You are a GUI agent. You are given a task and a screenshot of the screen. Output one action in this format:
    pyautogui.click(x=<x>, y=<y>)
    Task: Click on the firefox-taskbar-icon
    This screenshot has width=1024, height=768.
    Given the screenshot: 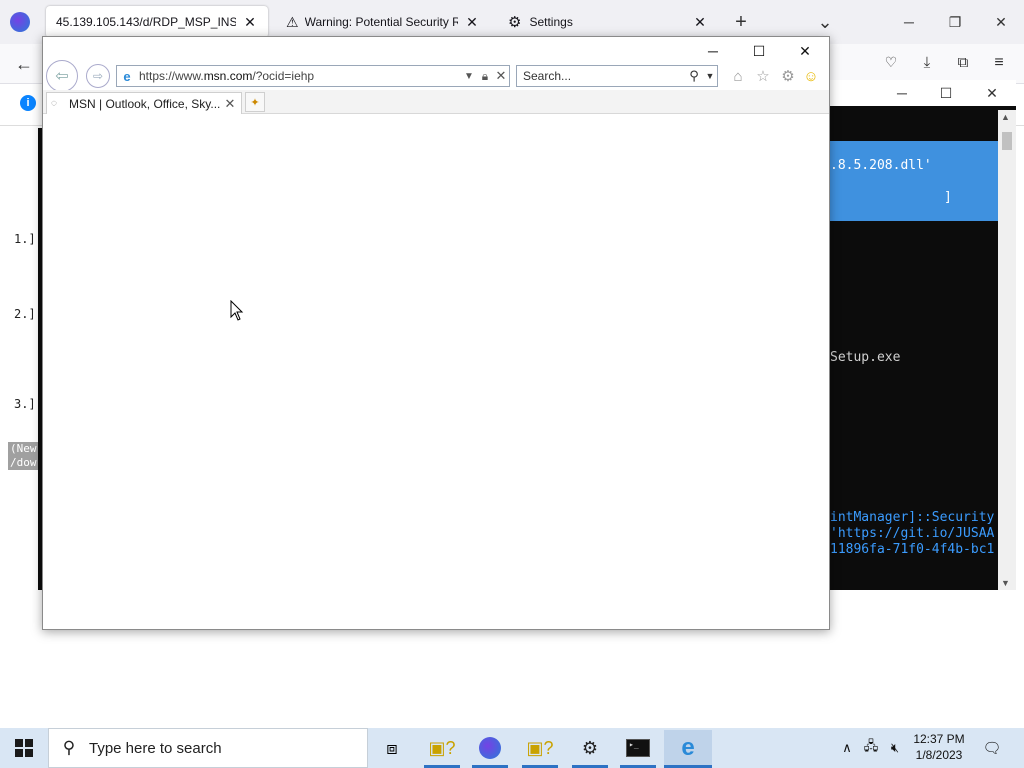 What is the action you would take?
    pyautogui.click(x=490, y=748)
    